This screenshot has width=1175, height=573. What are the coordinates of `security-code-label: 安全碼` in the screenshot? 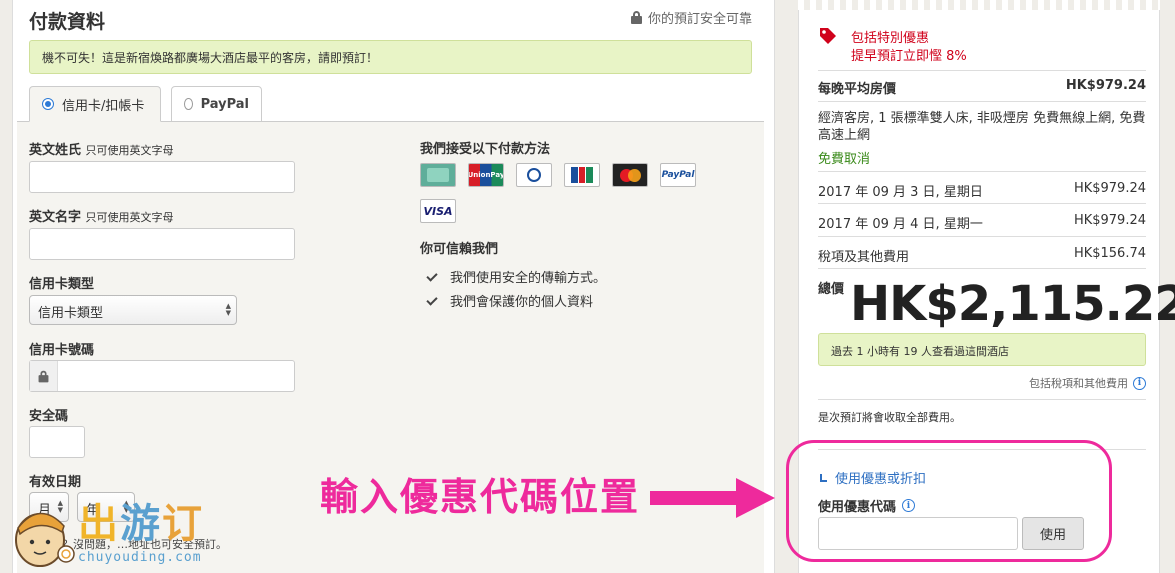 It's located at (49, 416).